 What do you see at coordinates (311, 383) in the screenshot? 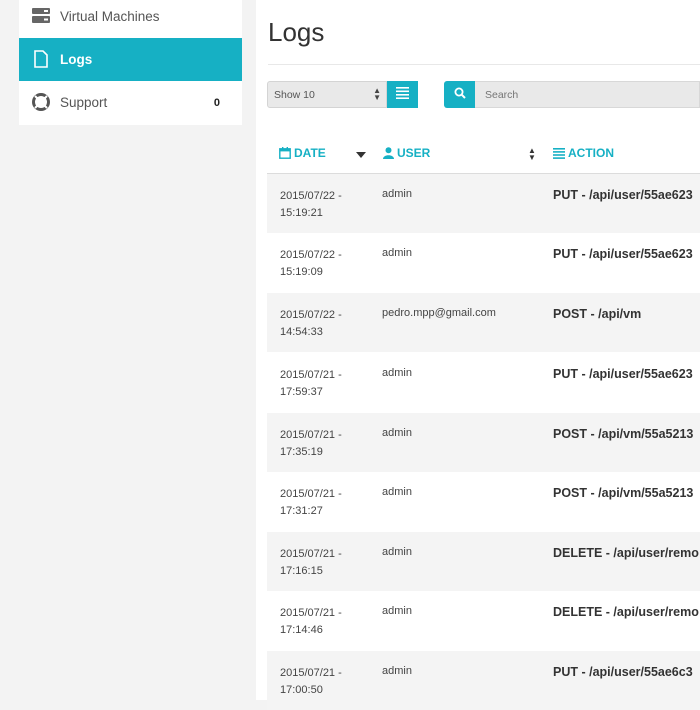
I see `date-cell: 2015/07/21 -17:59:37` at bounding box center [311, 383].